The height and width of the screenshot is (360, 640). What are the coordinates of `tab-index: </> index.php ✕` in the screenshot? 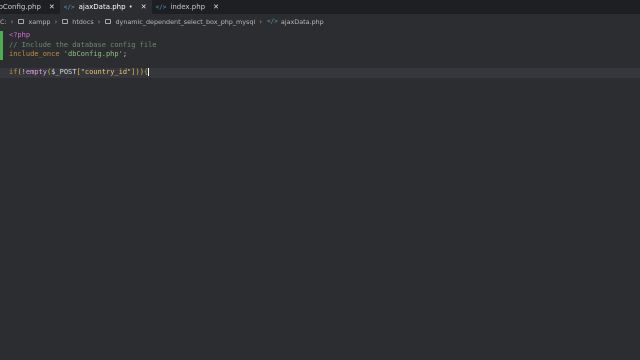 It's located at (187, 7).